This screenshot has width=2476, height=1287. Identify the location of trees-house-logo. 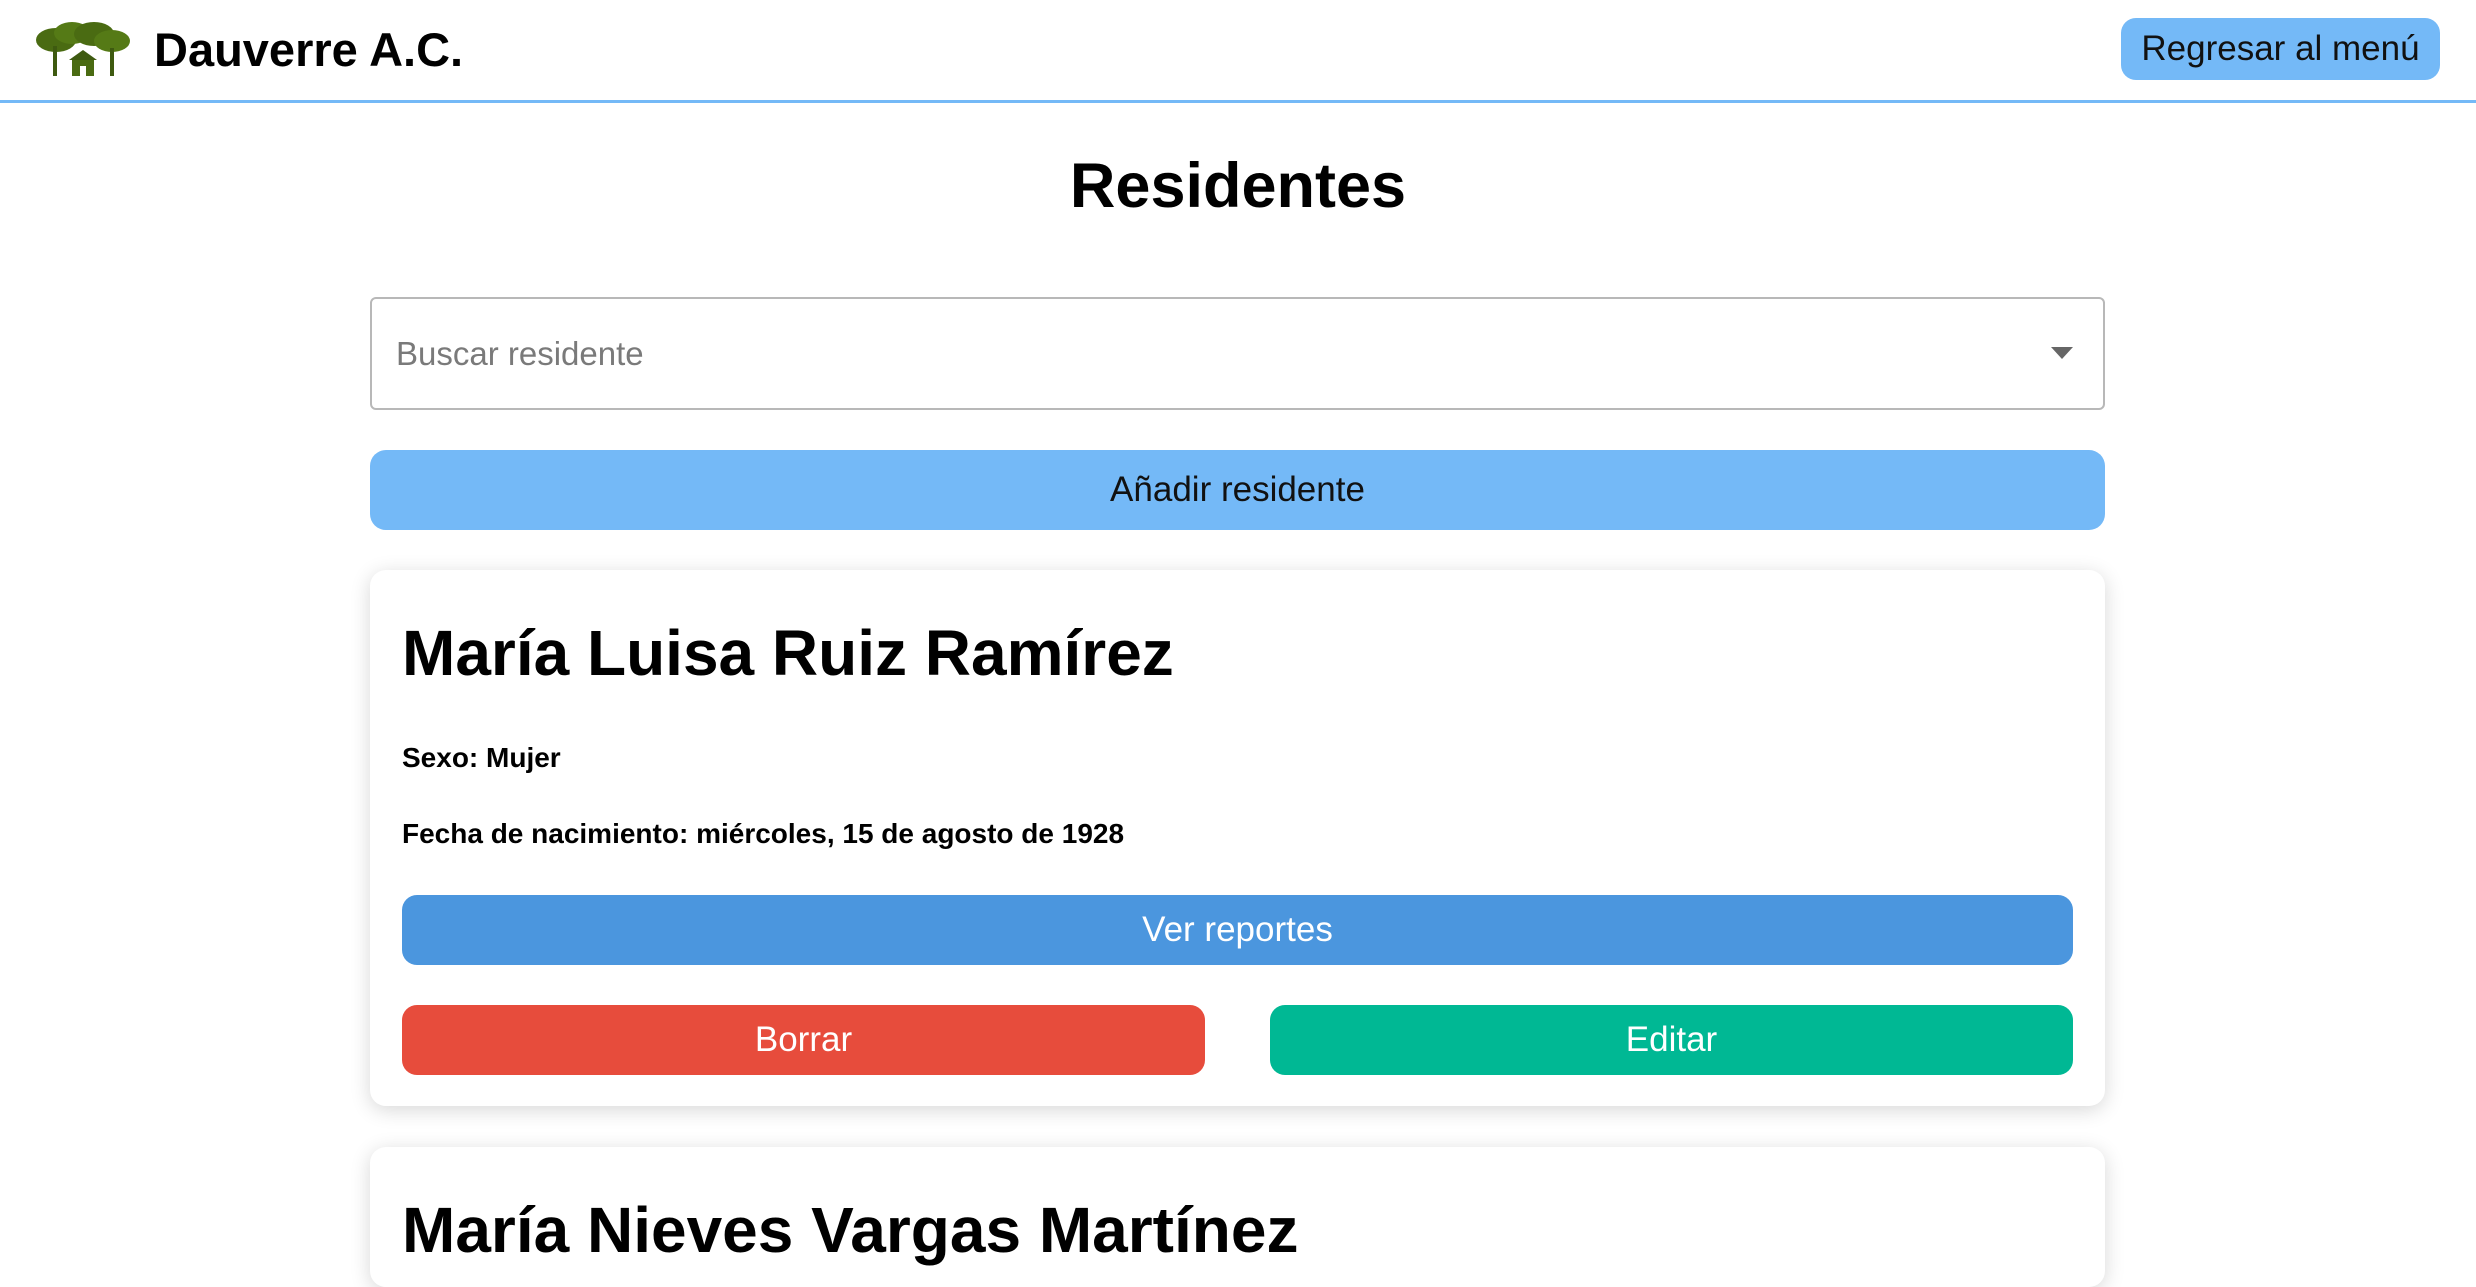
(83, 49).